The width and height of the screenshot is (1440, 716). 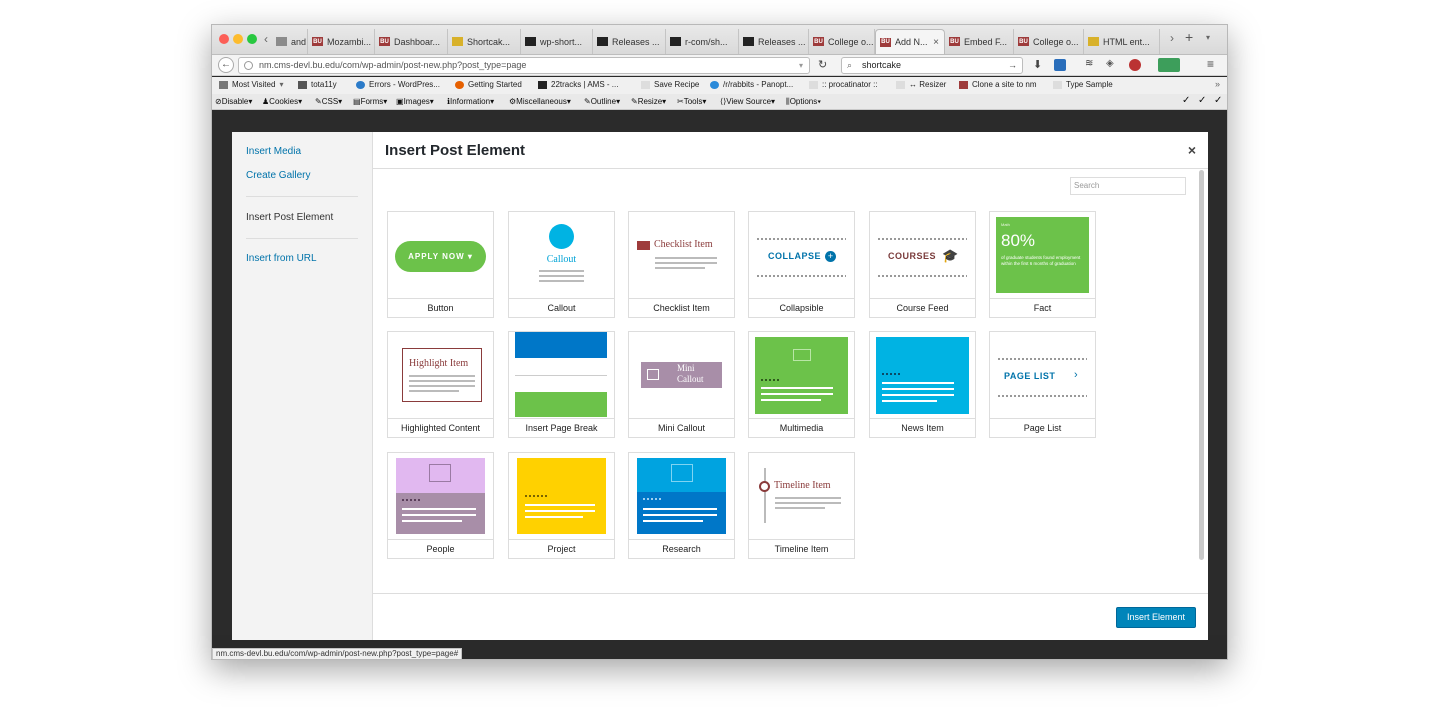 I want to click on bookmark-save-recipe: Save Recipe, so click(x=670, y=84).